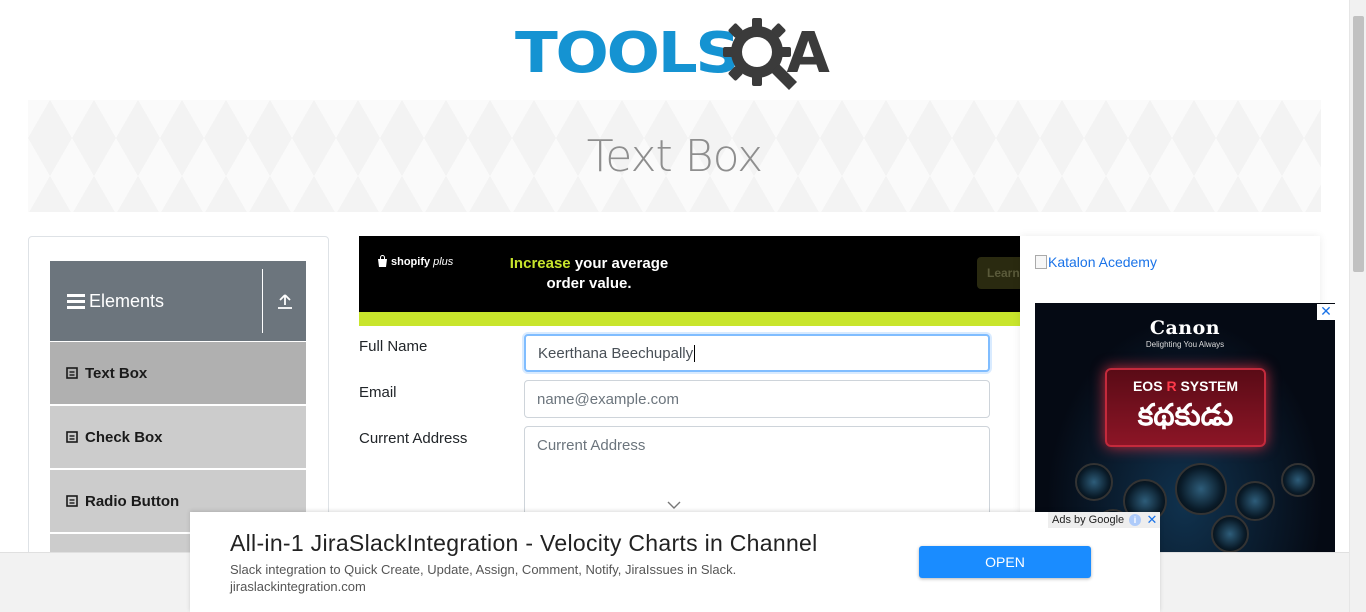 The width and height of the screenshot is (1366, 612). Describe the element at coordinates (382, 261) in the screenshot. I see `shopping-bag-icon` at that location.